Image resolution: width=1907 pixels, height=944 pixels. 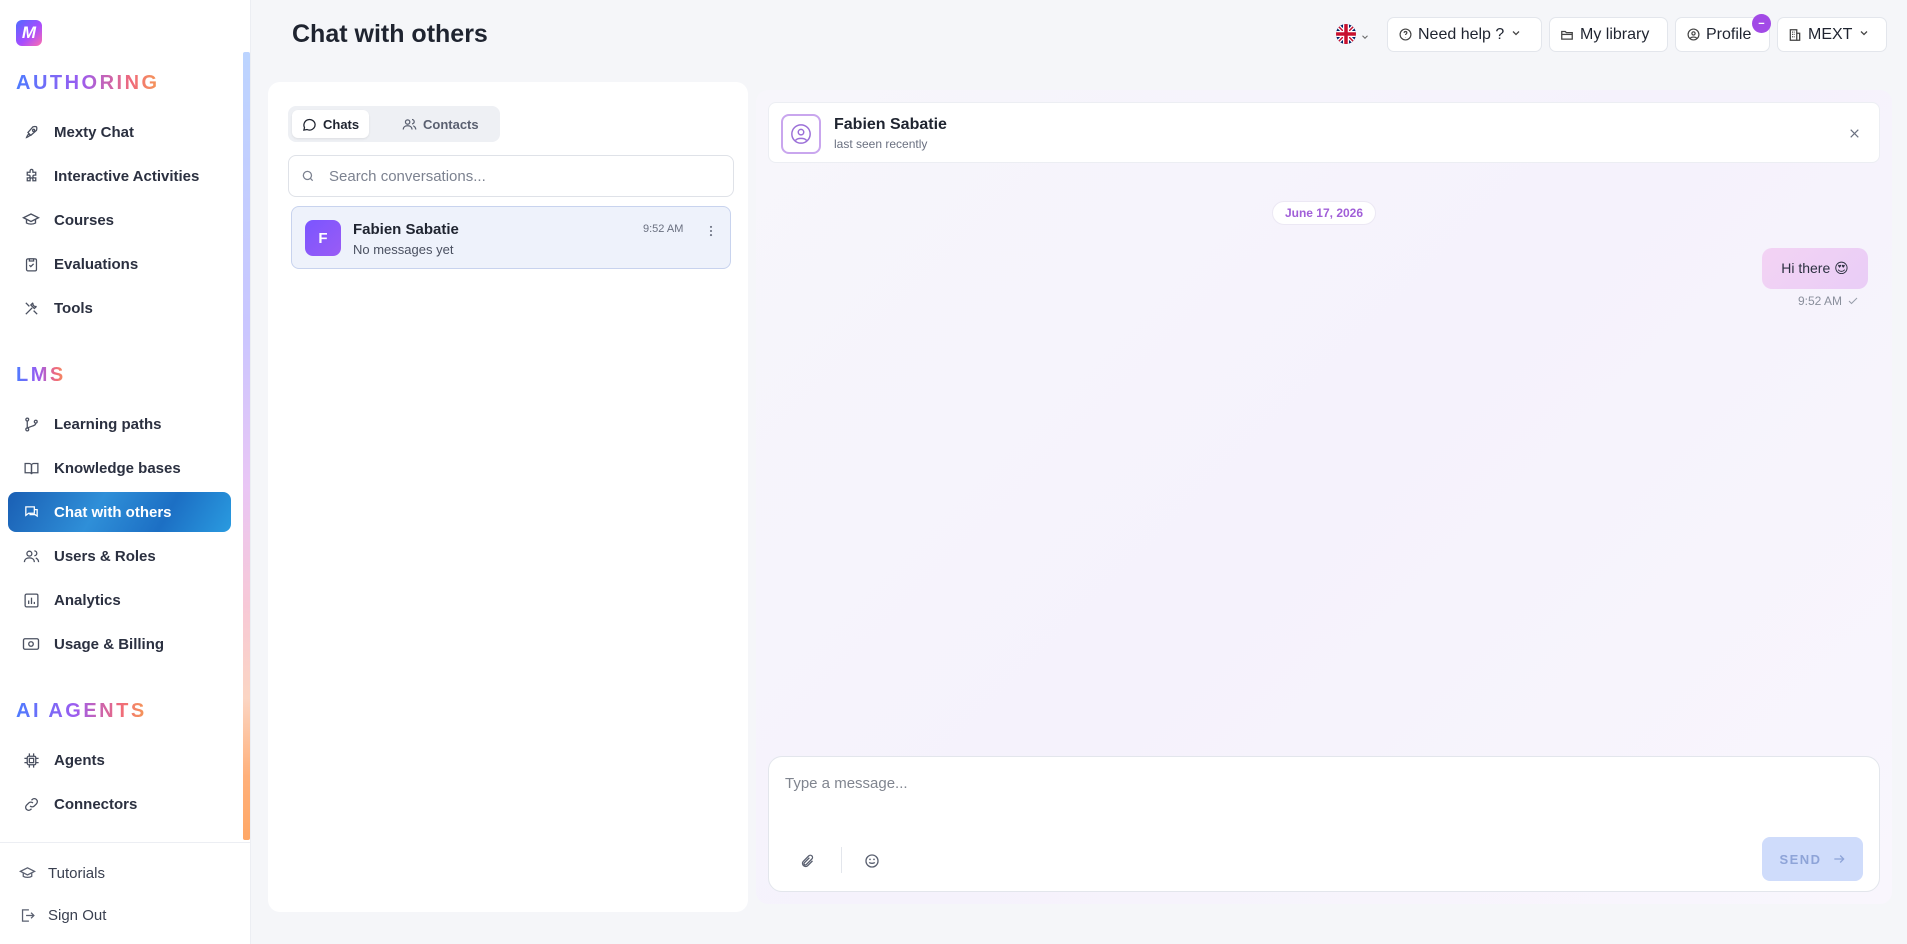 I want to click on banknote-icon, so click(x=31, y=644).